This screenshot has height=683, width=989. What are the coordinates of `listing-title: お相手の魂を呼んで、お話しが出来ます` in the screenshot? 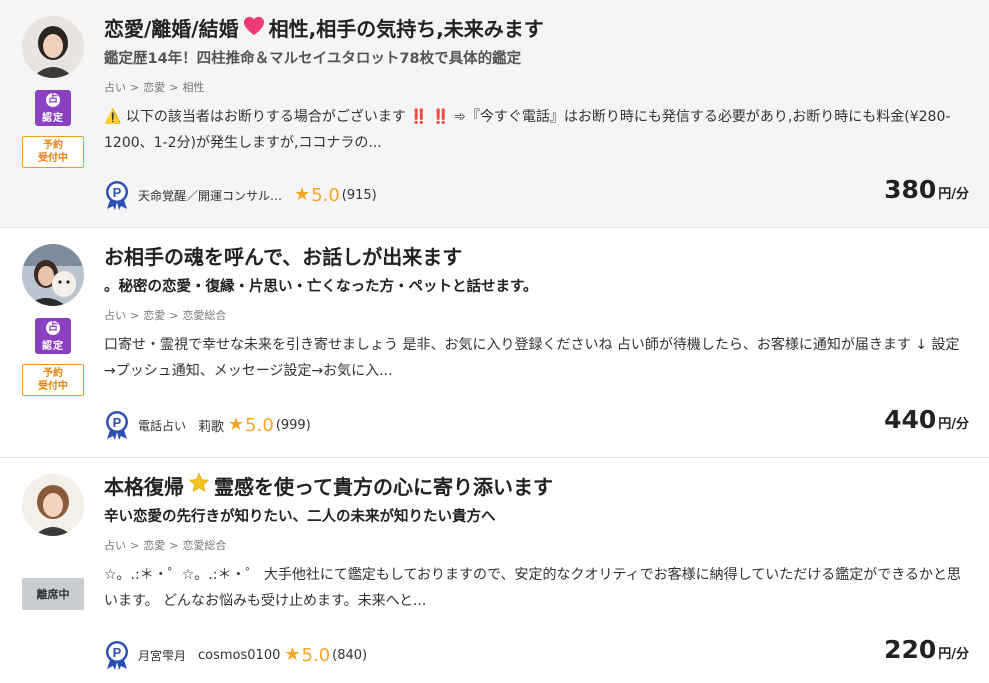 It's located at (536, 257).